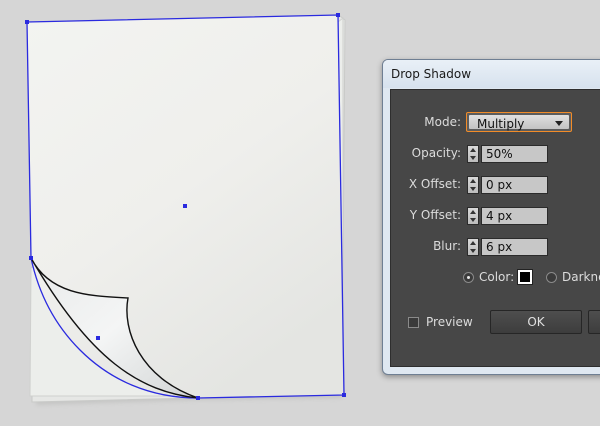 This screenshot has height=426, width=600. Describe the element at coordinates (501, 124) in the screenshot. I see `mode-value: Multiply` at that location.